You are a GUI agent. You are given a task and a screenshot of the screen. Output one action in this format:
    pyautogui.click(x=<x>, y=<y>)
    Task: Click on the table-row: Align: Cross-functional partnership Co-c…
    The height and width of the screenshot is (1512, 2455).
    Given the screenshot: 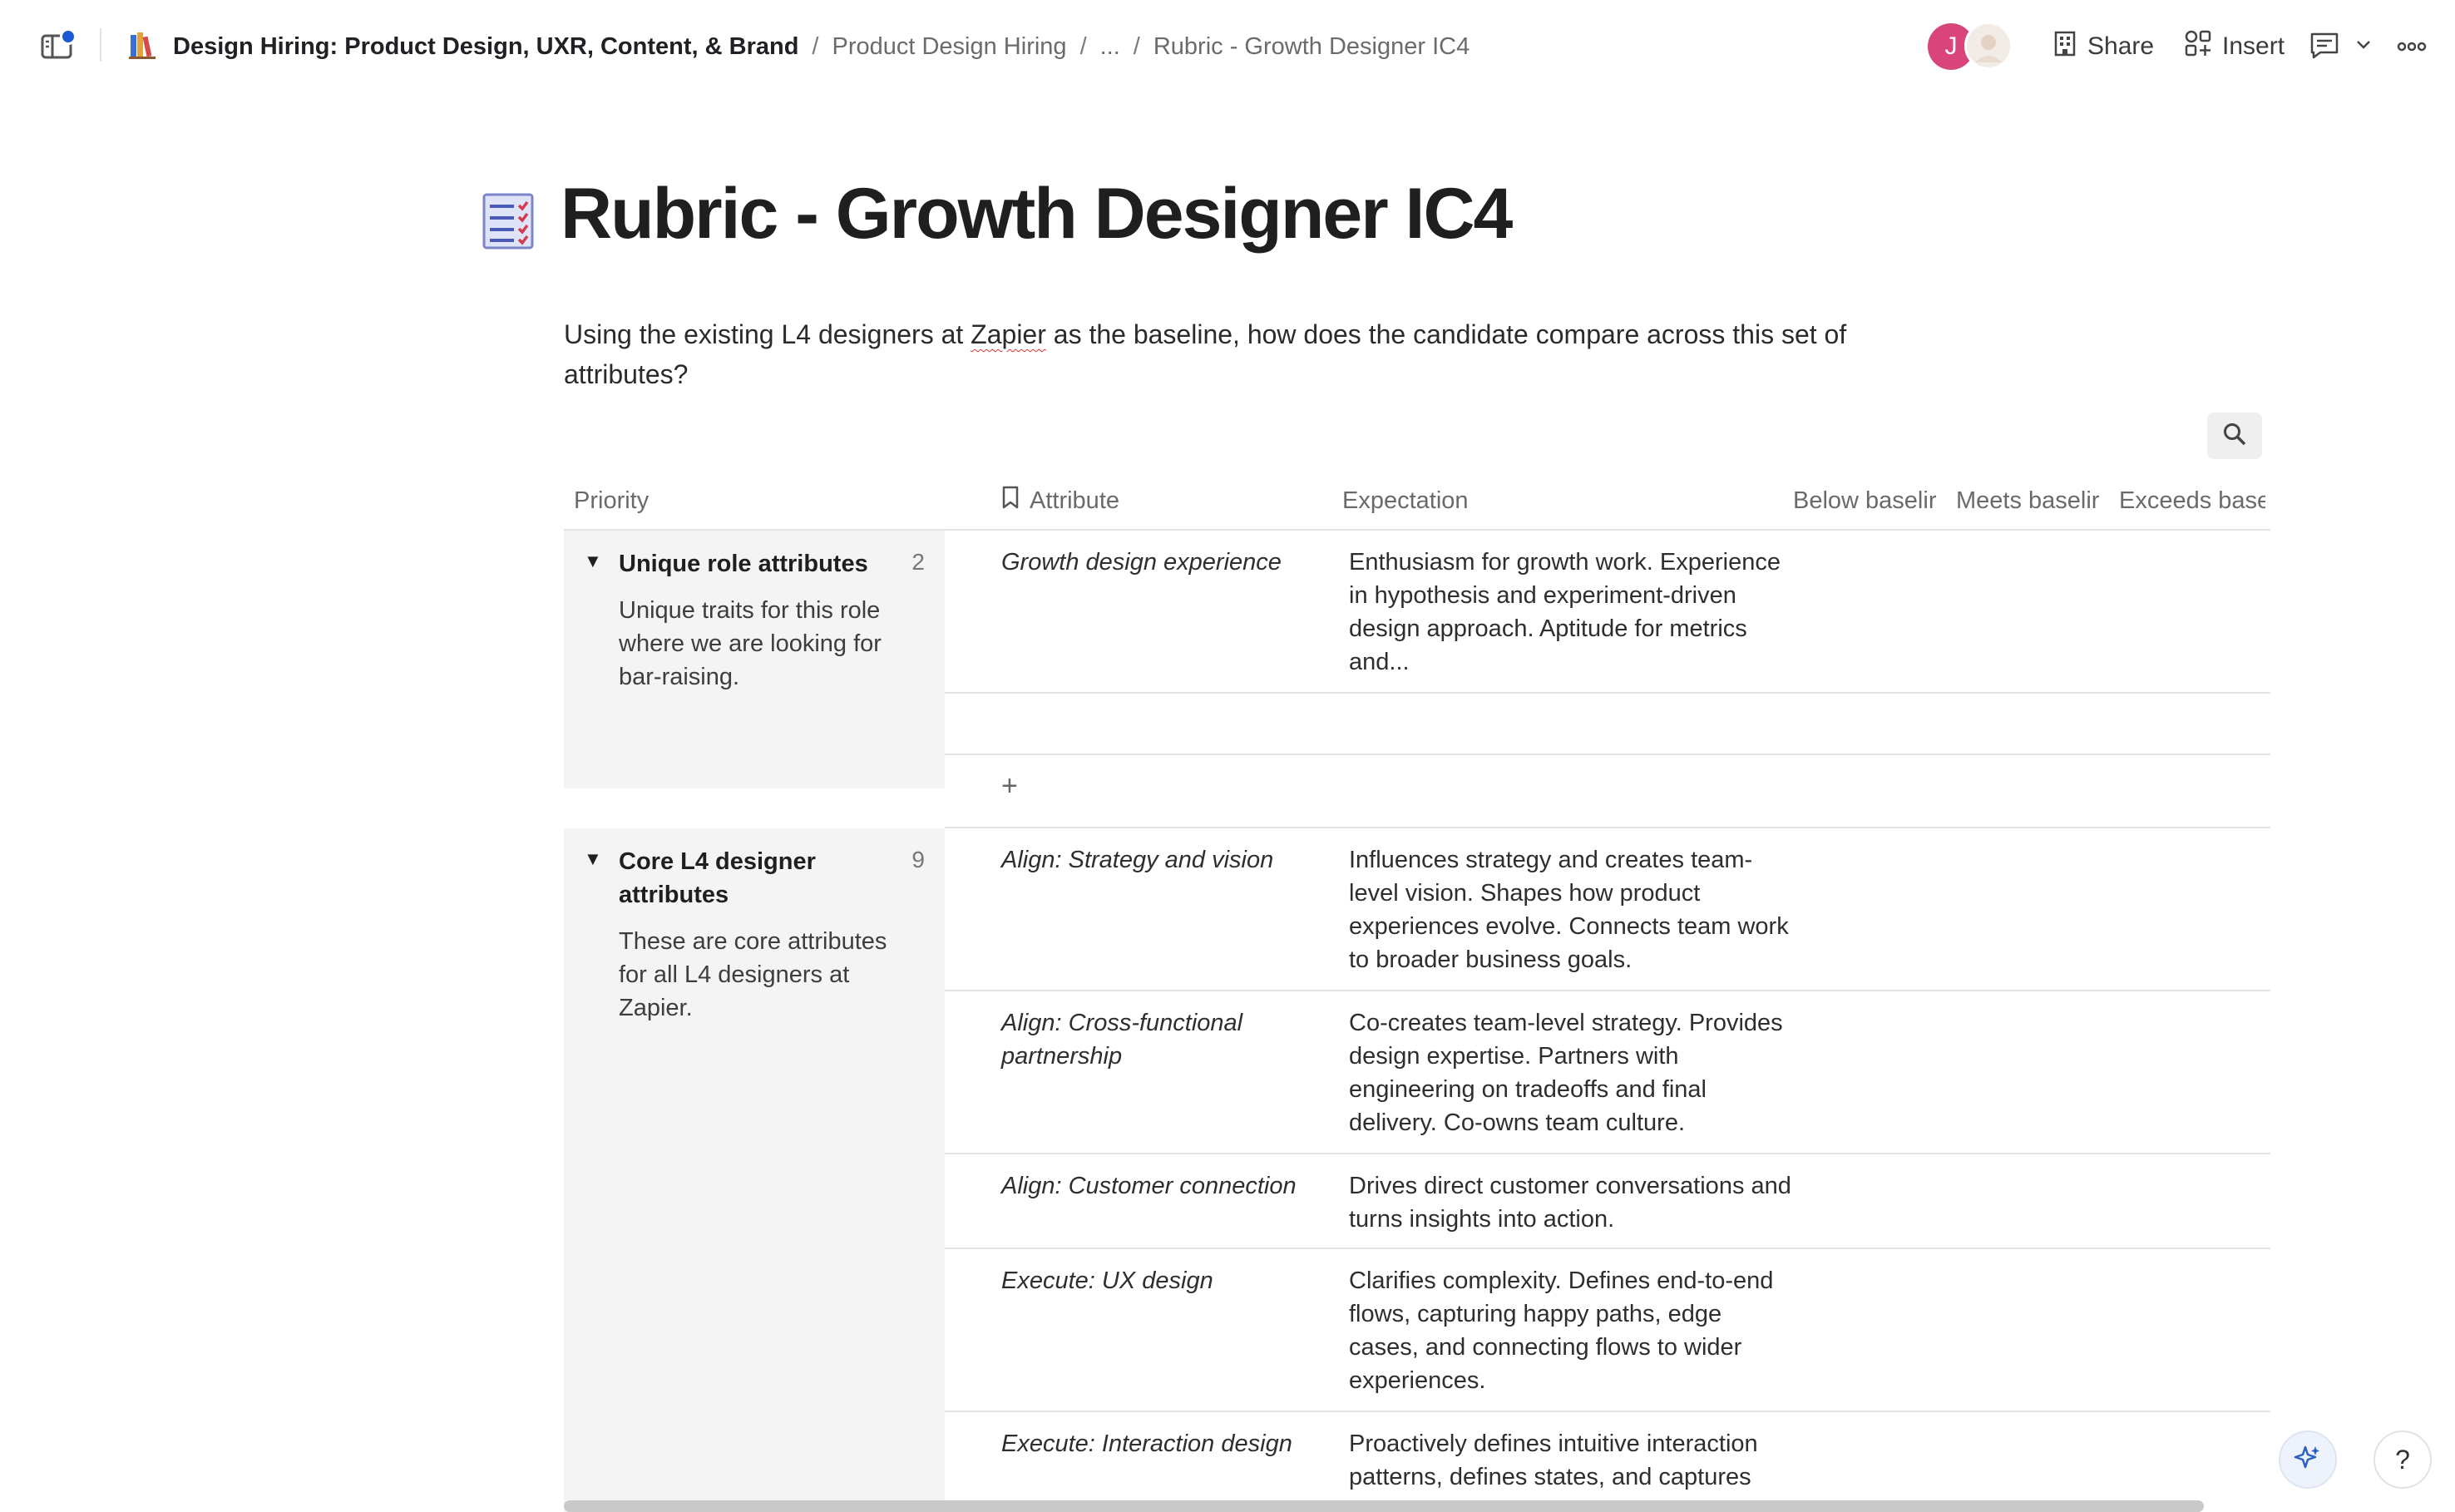 What is the action you would take?
    pyautogui.click(x=1607, y=1072)
    